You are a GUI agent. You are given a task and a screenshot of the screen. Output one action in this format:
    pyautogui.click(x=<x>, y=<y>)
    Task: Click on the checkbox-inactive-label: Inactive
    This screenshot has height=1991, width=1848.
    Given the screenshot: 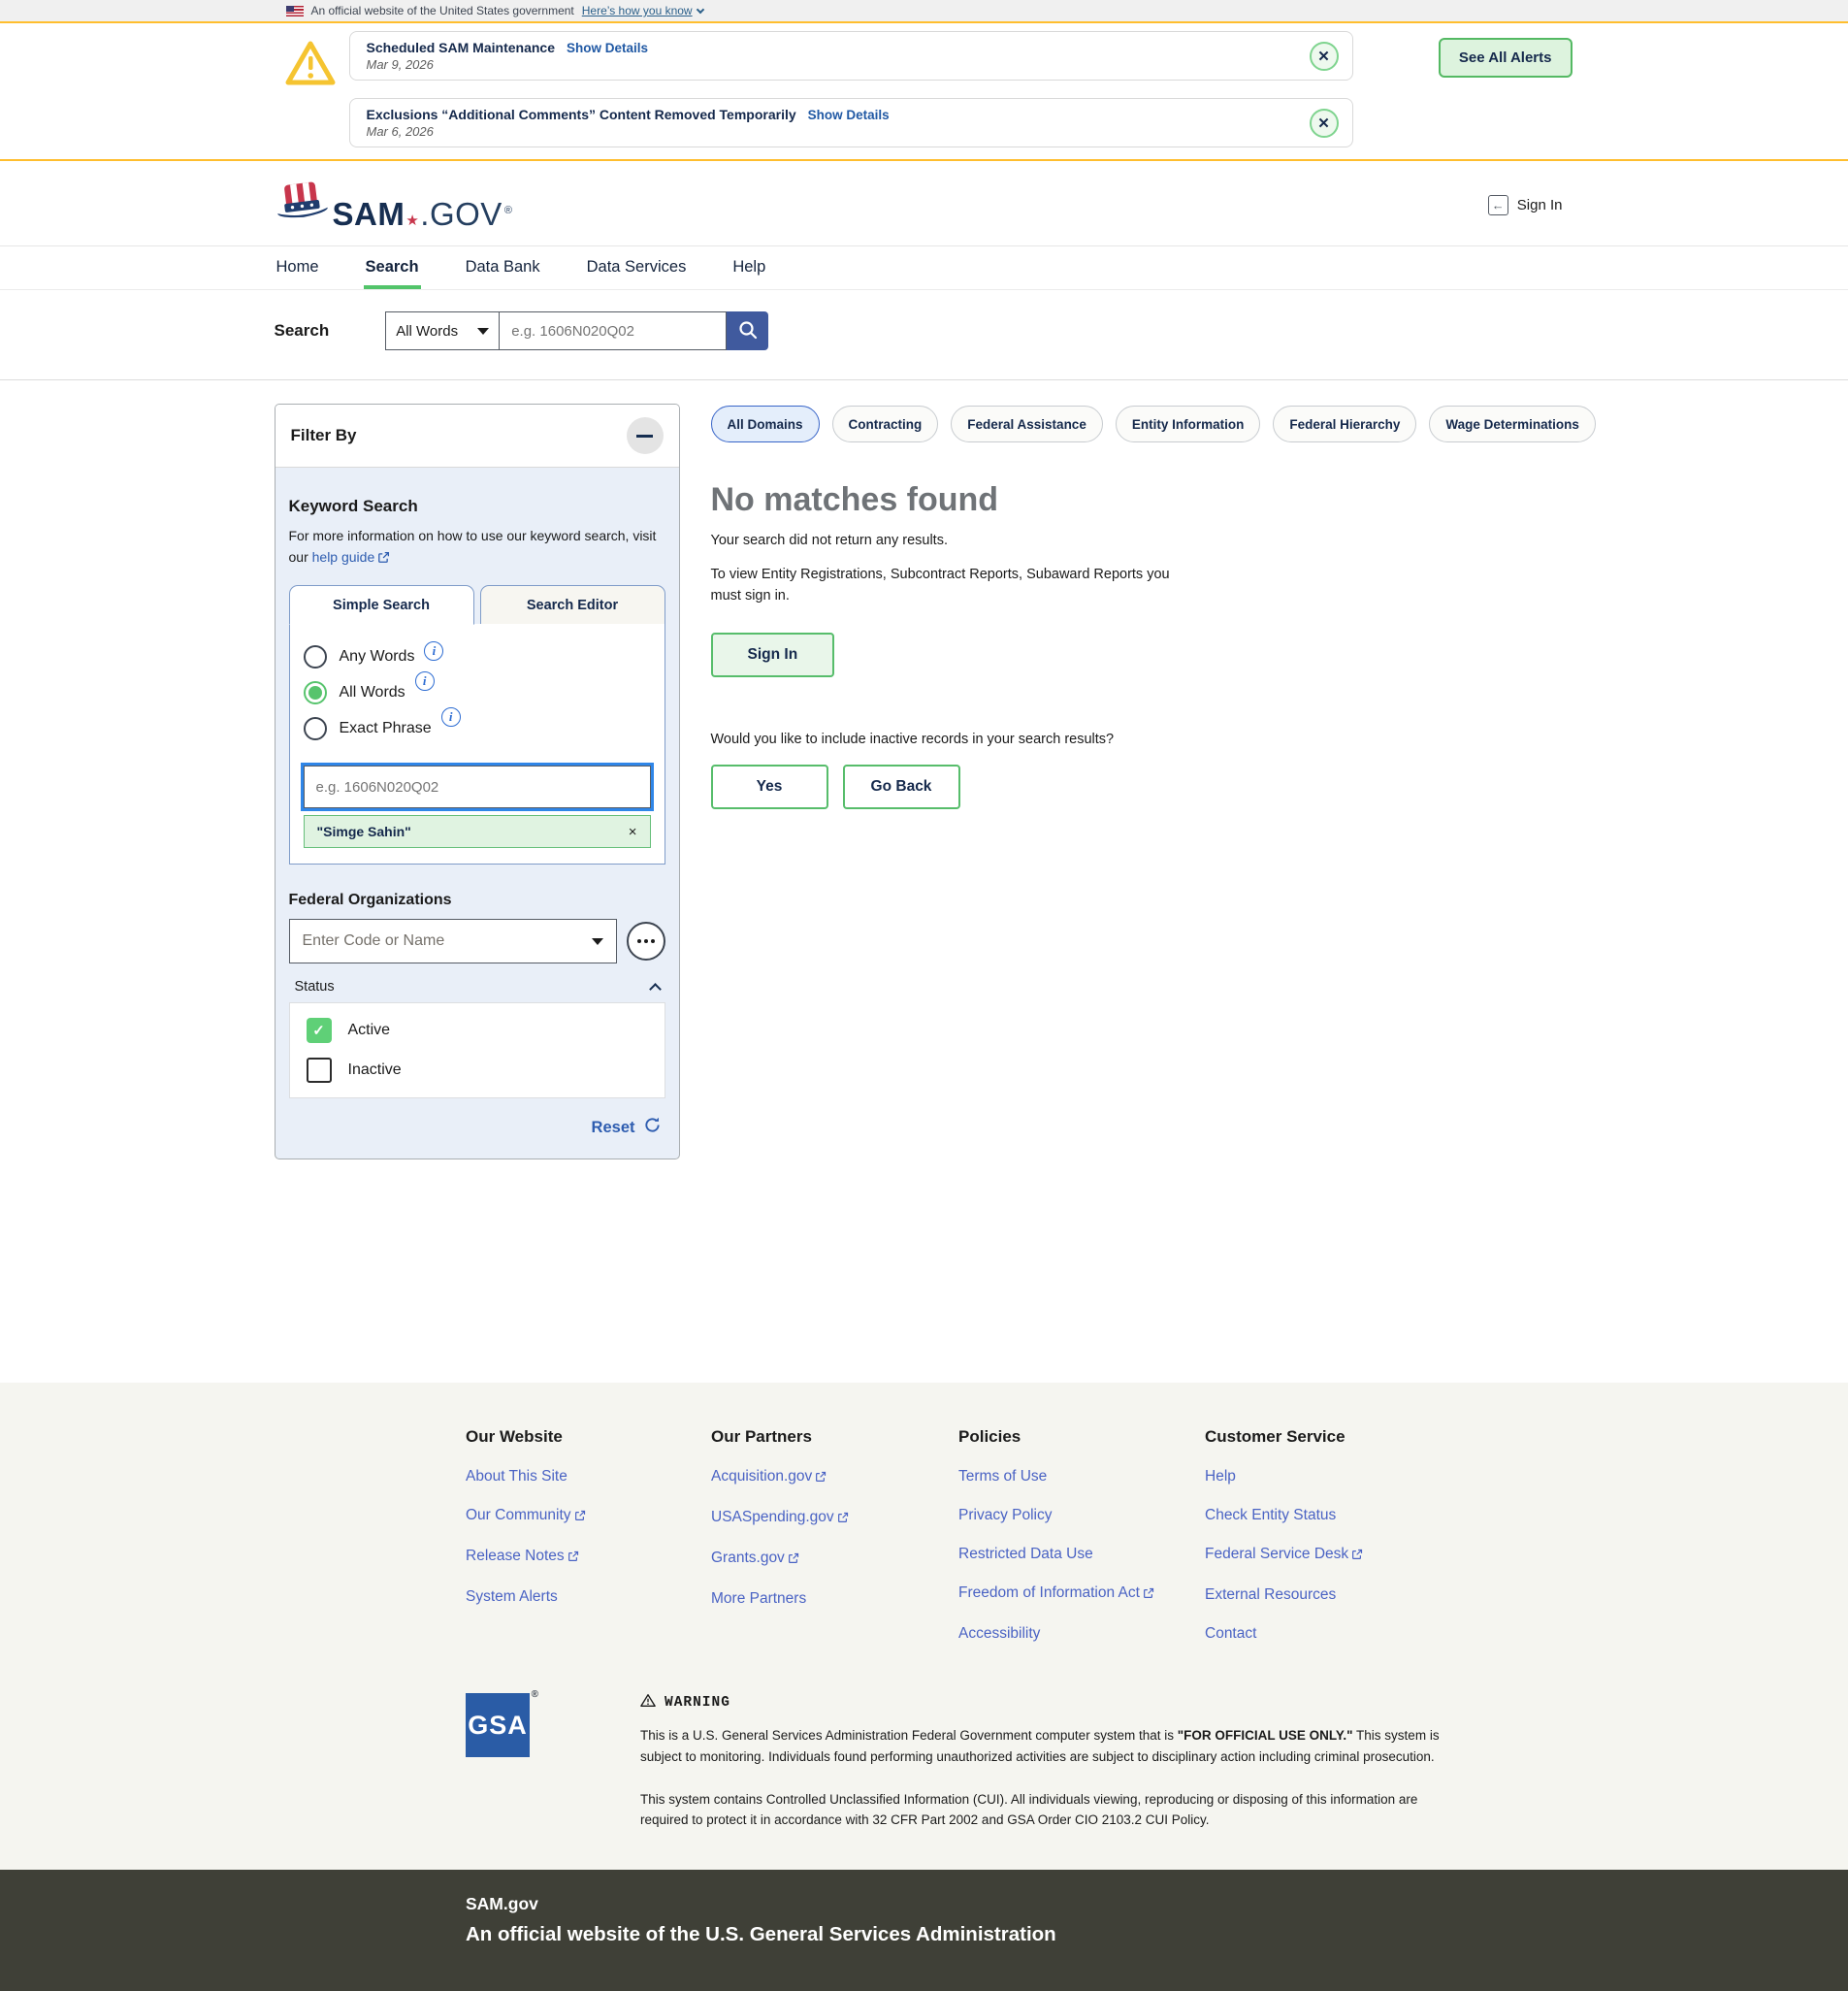 What is the action you would take?
    pyautogui.click(x=374, y=1070)
    